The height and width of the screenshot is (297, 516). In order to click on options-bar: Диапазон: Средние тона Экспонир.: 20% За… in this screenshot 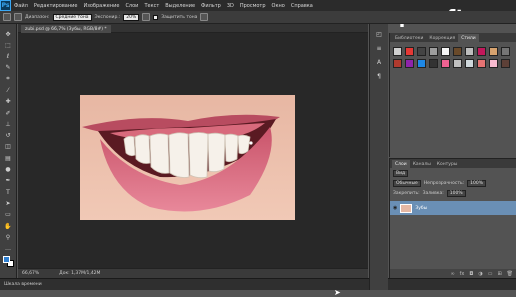, I will do `click(258, 17)`.